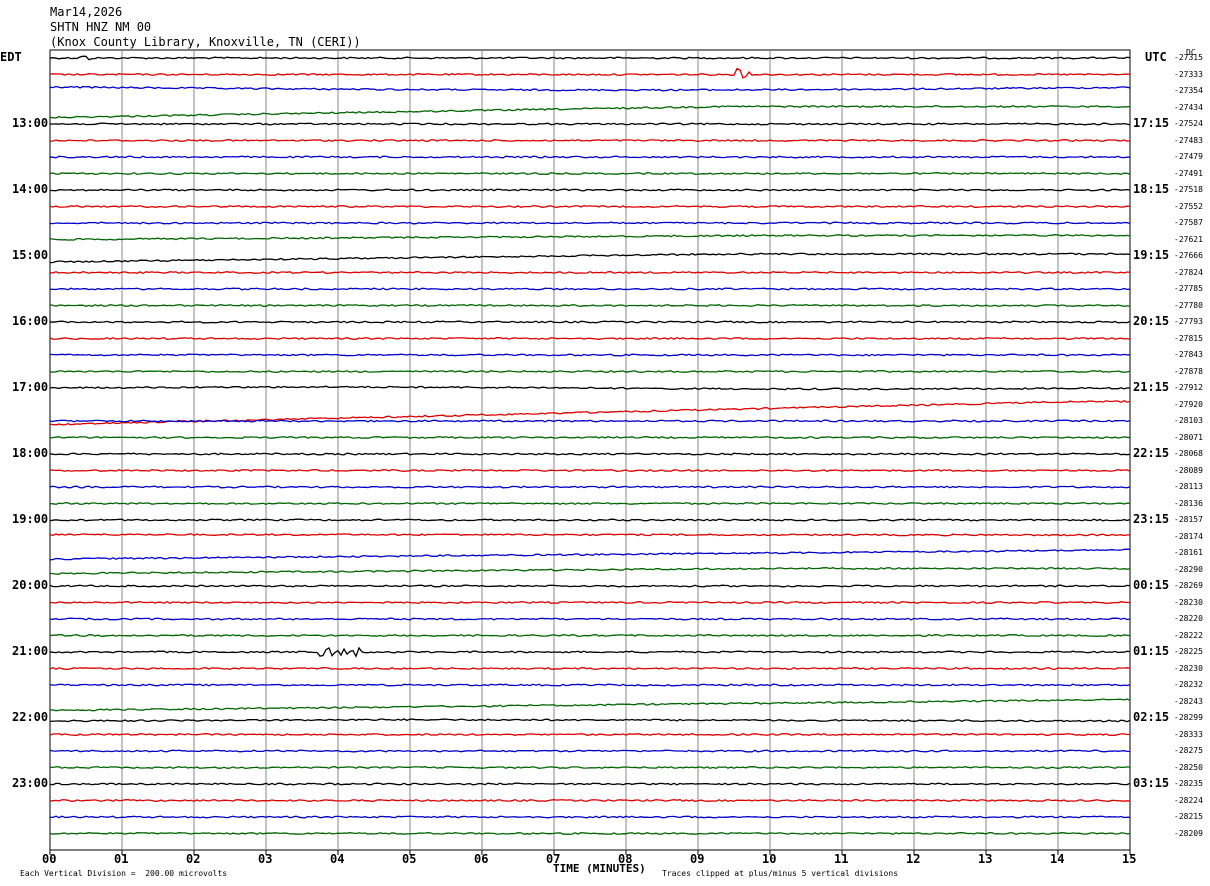 This screenshot has width=1210, height=886. I want to click on utc-hour-label: 23:15, so click(1151, 519).